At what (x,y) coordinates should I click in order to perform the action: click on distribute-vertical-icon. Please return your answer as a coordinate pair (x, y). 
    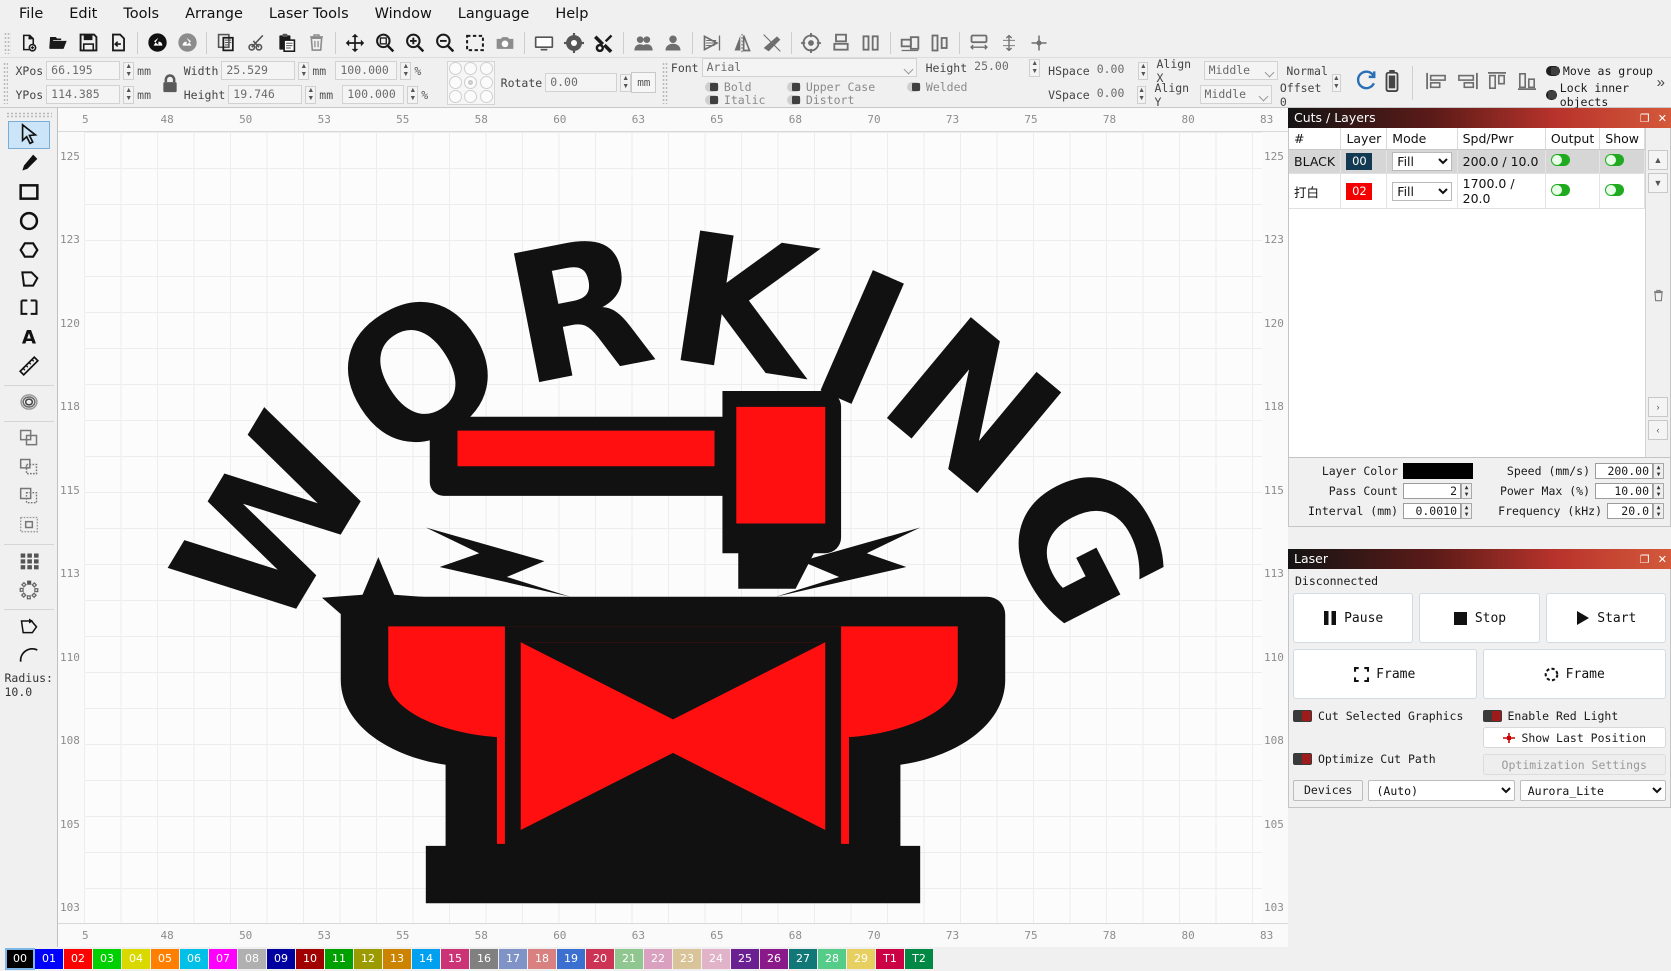
    Looking at the image, I should click on (940, 43).